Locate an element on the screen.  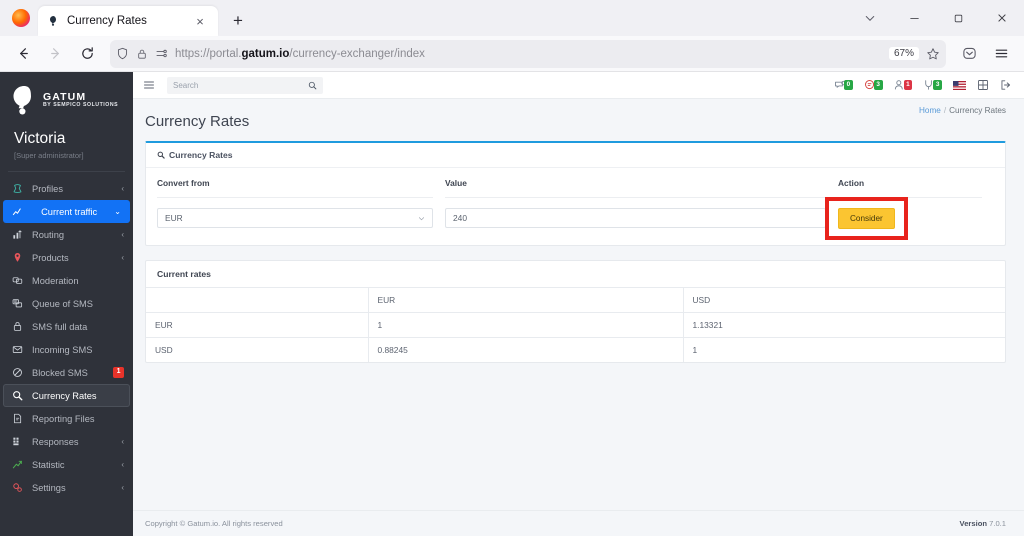
url-domain: gatum.io is located at coordinates (265, 53).